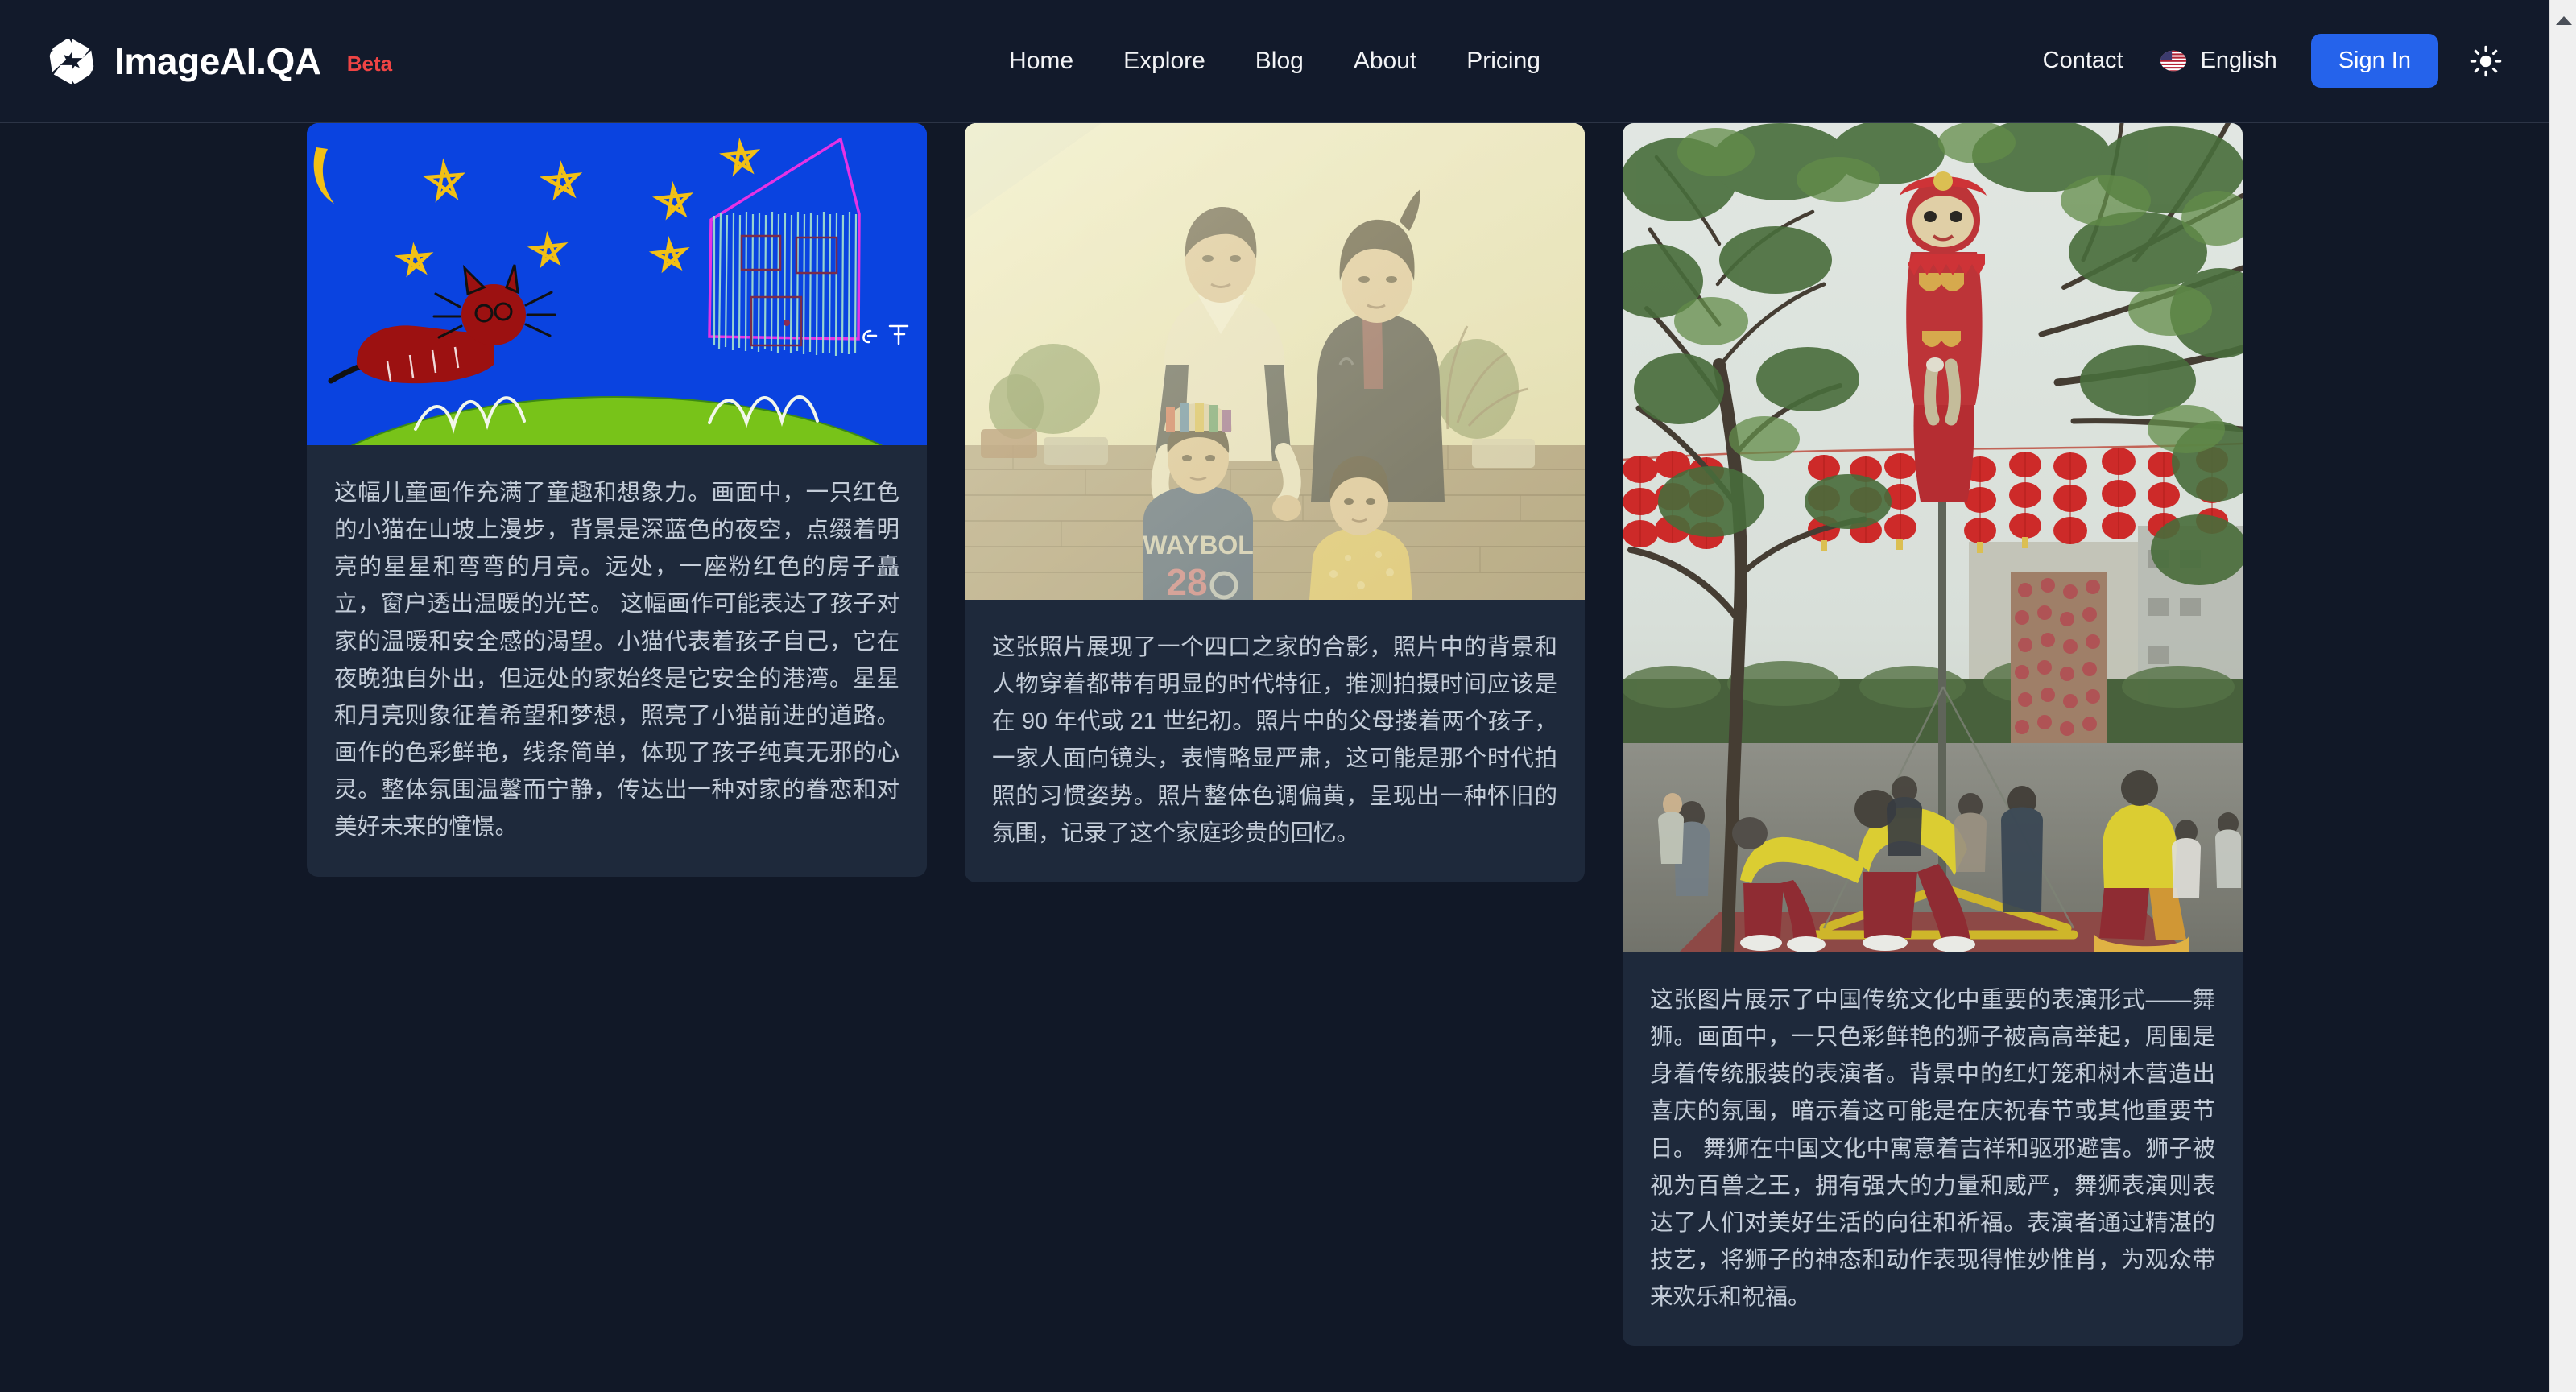 The image size is (2576, 1392). I want to click on triangle-up-icon, so click(2563, 20).